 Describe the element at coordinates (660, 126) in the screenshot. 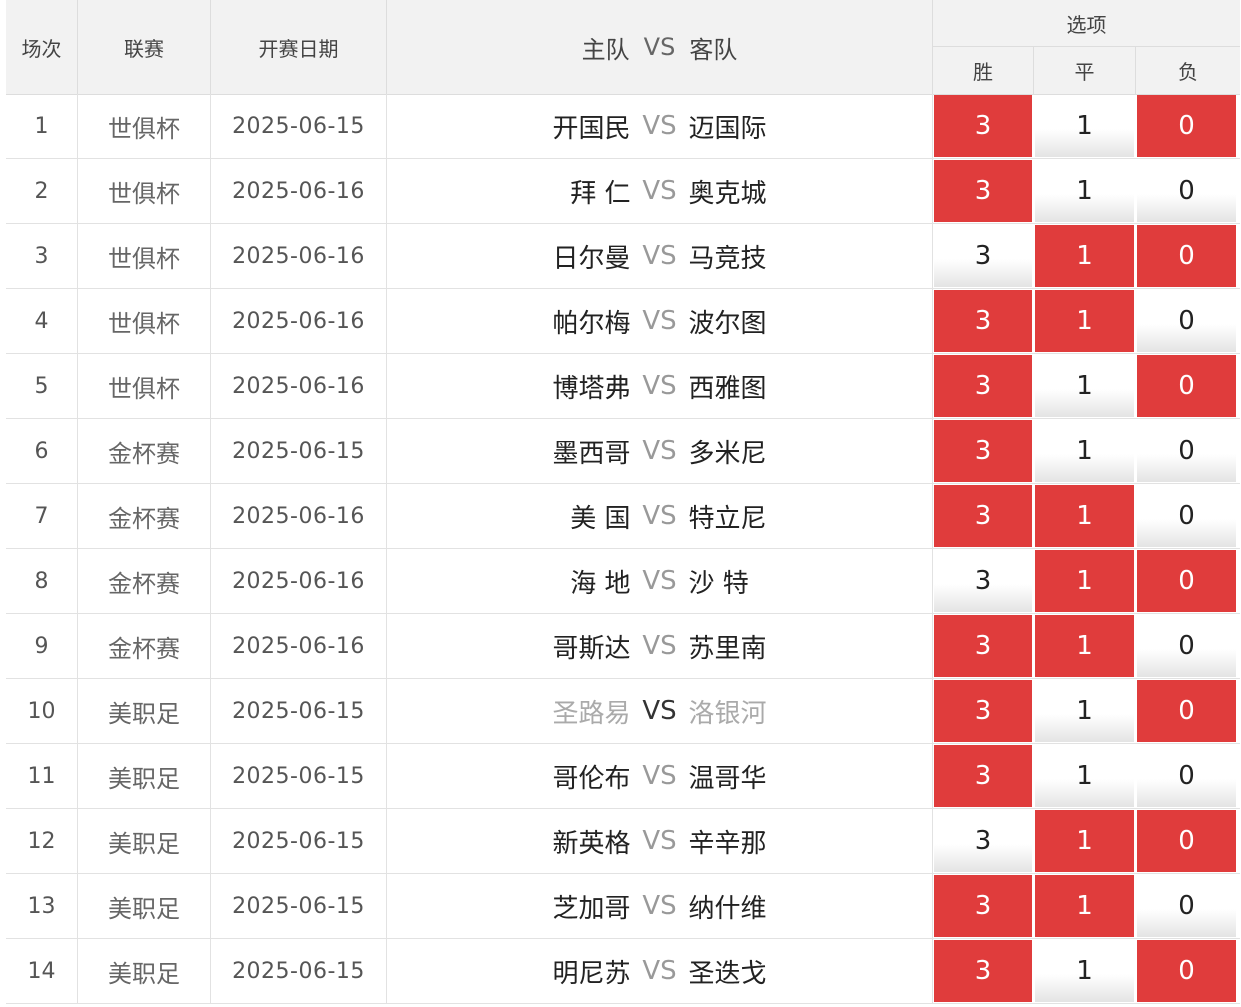

I see `match-teams: 开国民 VS 迈国际` at that location.